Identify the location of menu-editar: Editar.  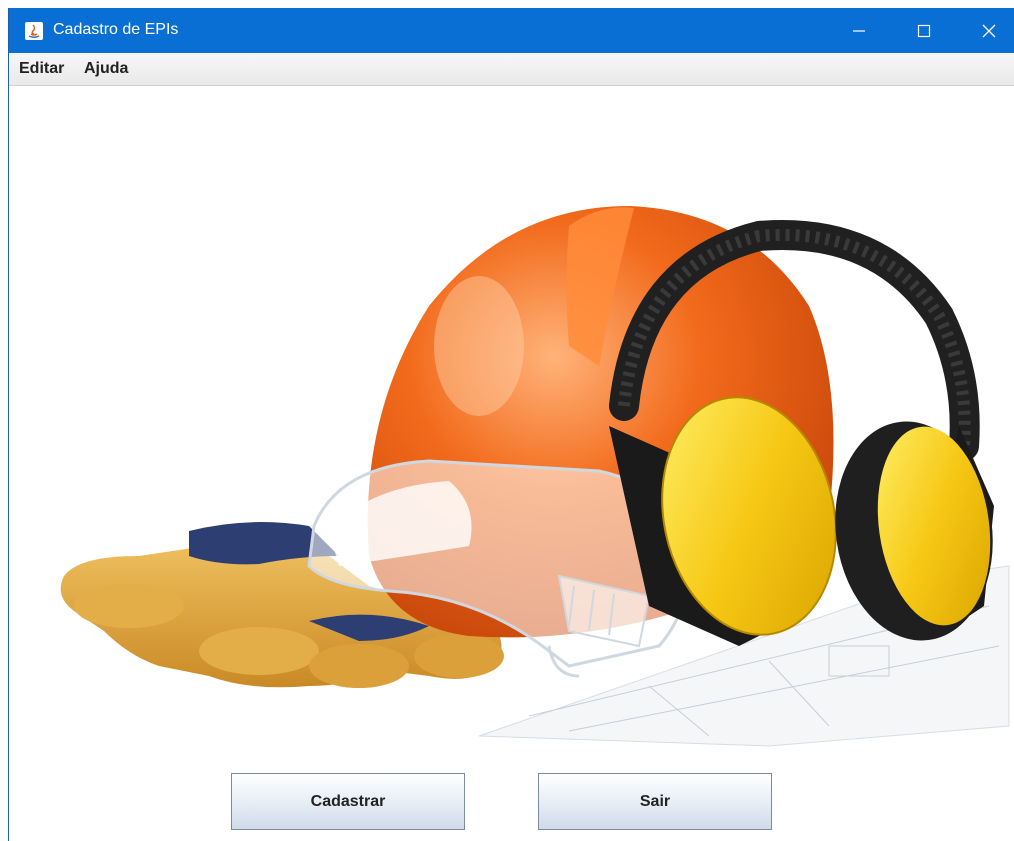
(41, 69).